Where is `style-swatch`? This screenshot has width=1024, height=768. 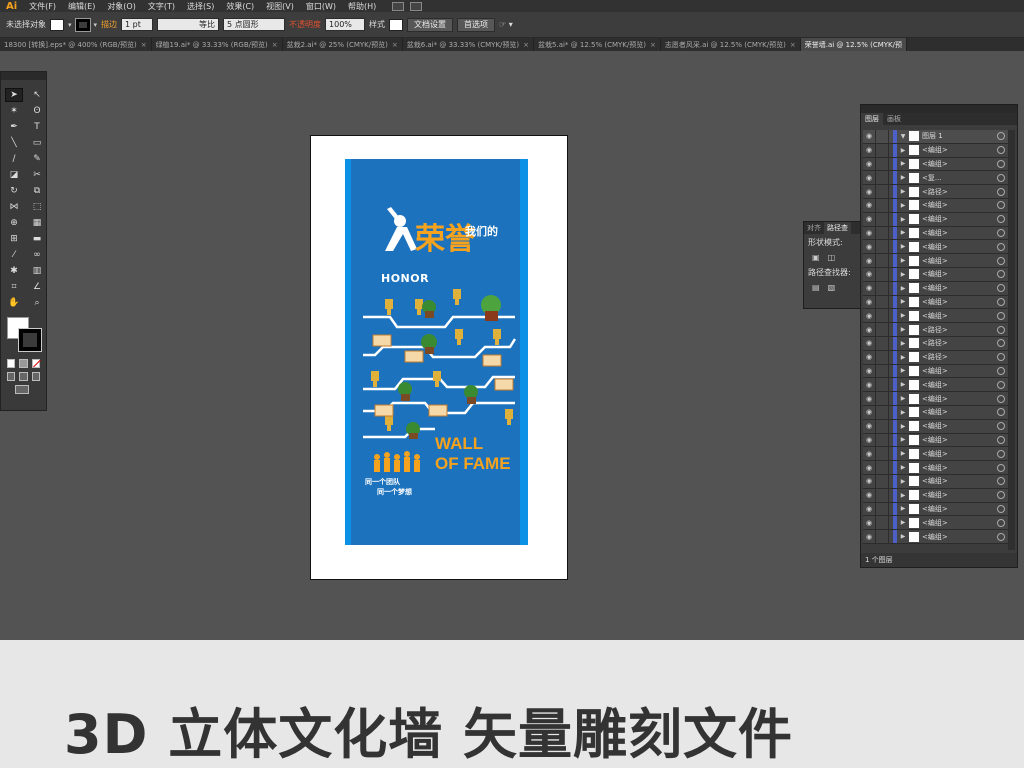
style-swatch is located at coordinates (396, 24).